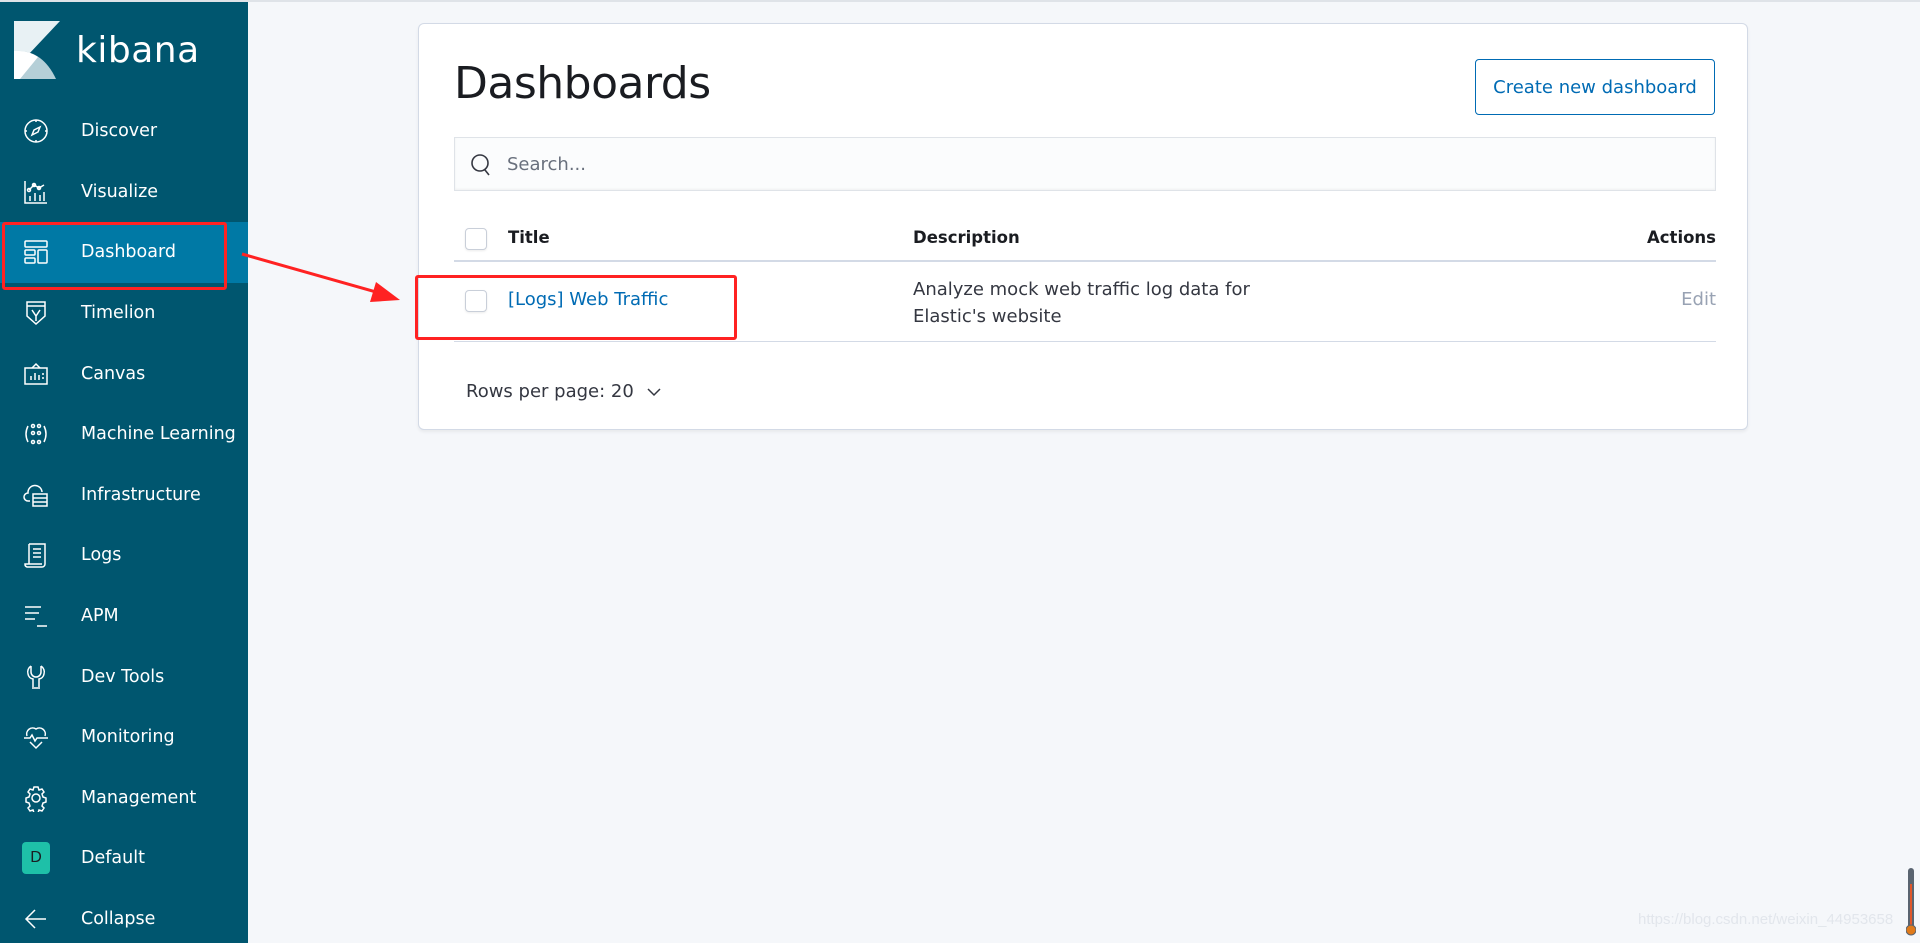 This screenshot has width=1920, height=943. Describe the element at coordinates (138, 50) in the screenshot. I see `app-name: kibana` at that location.